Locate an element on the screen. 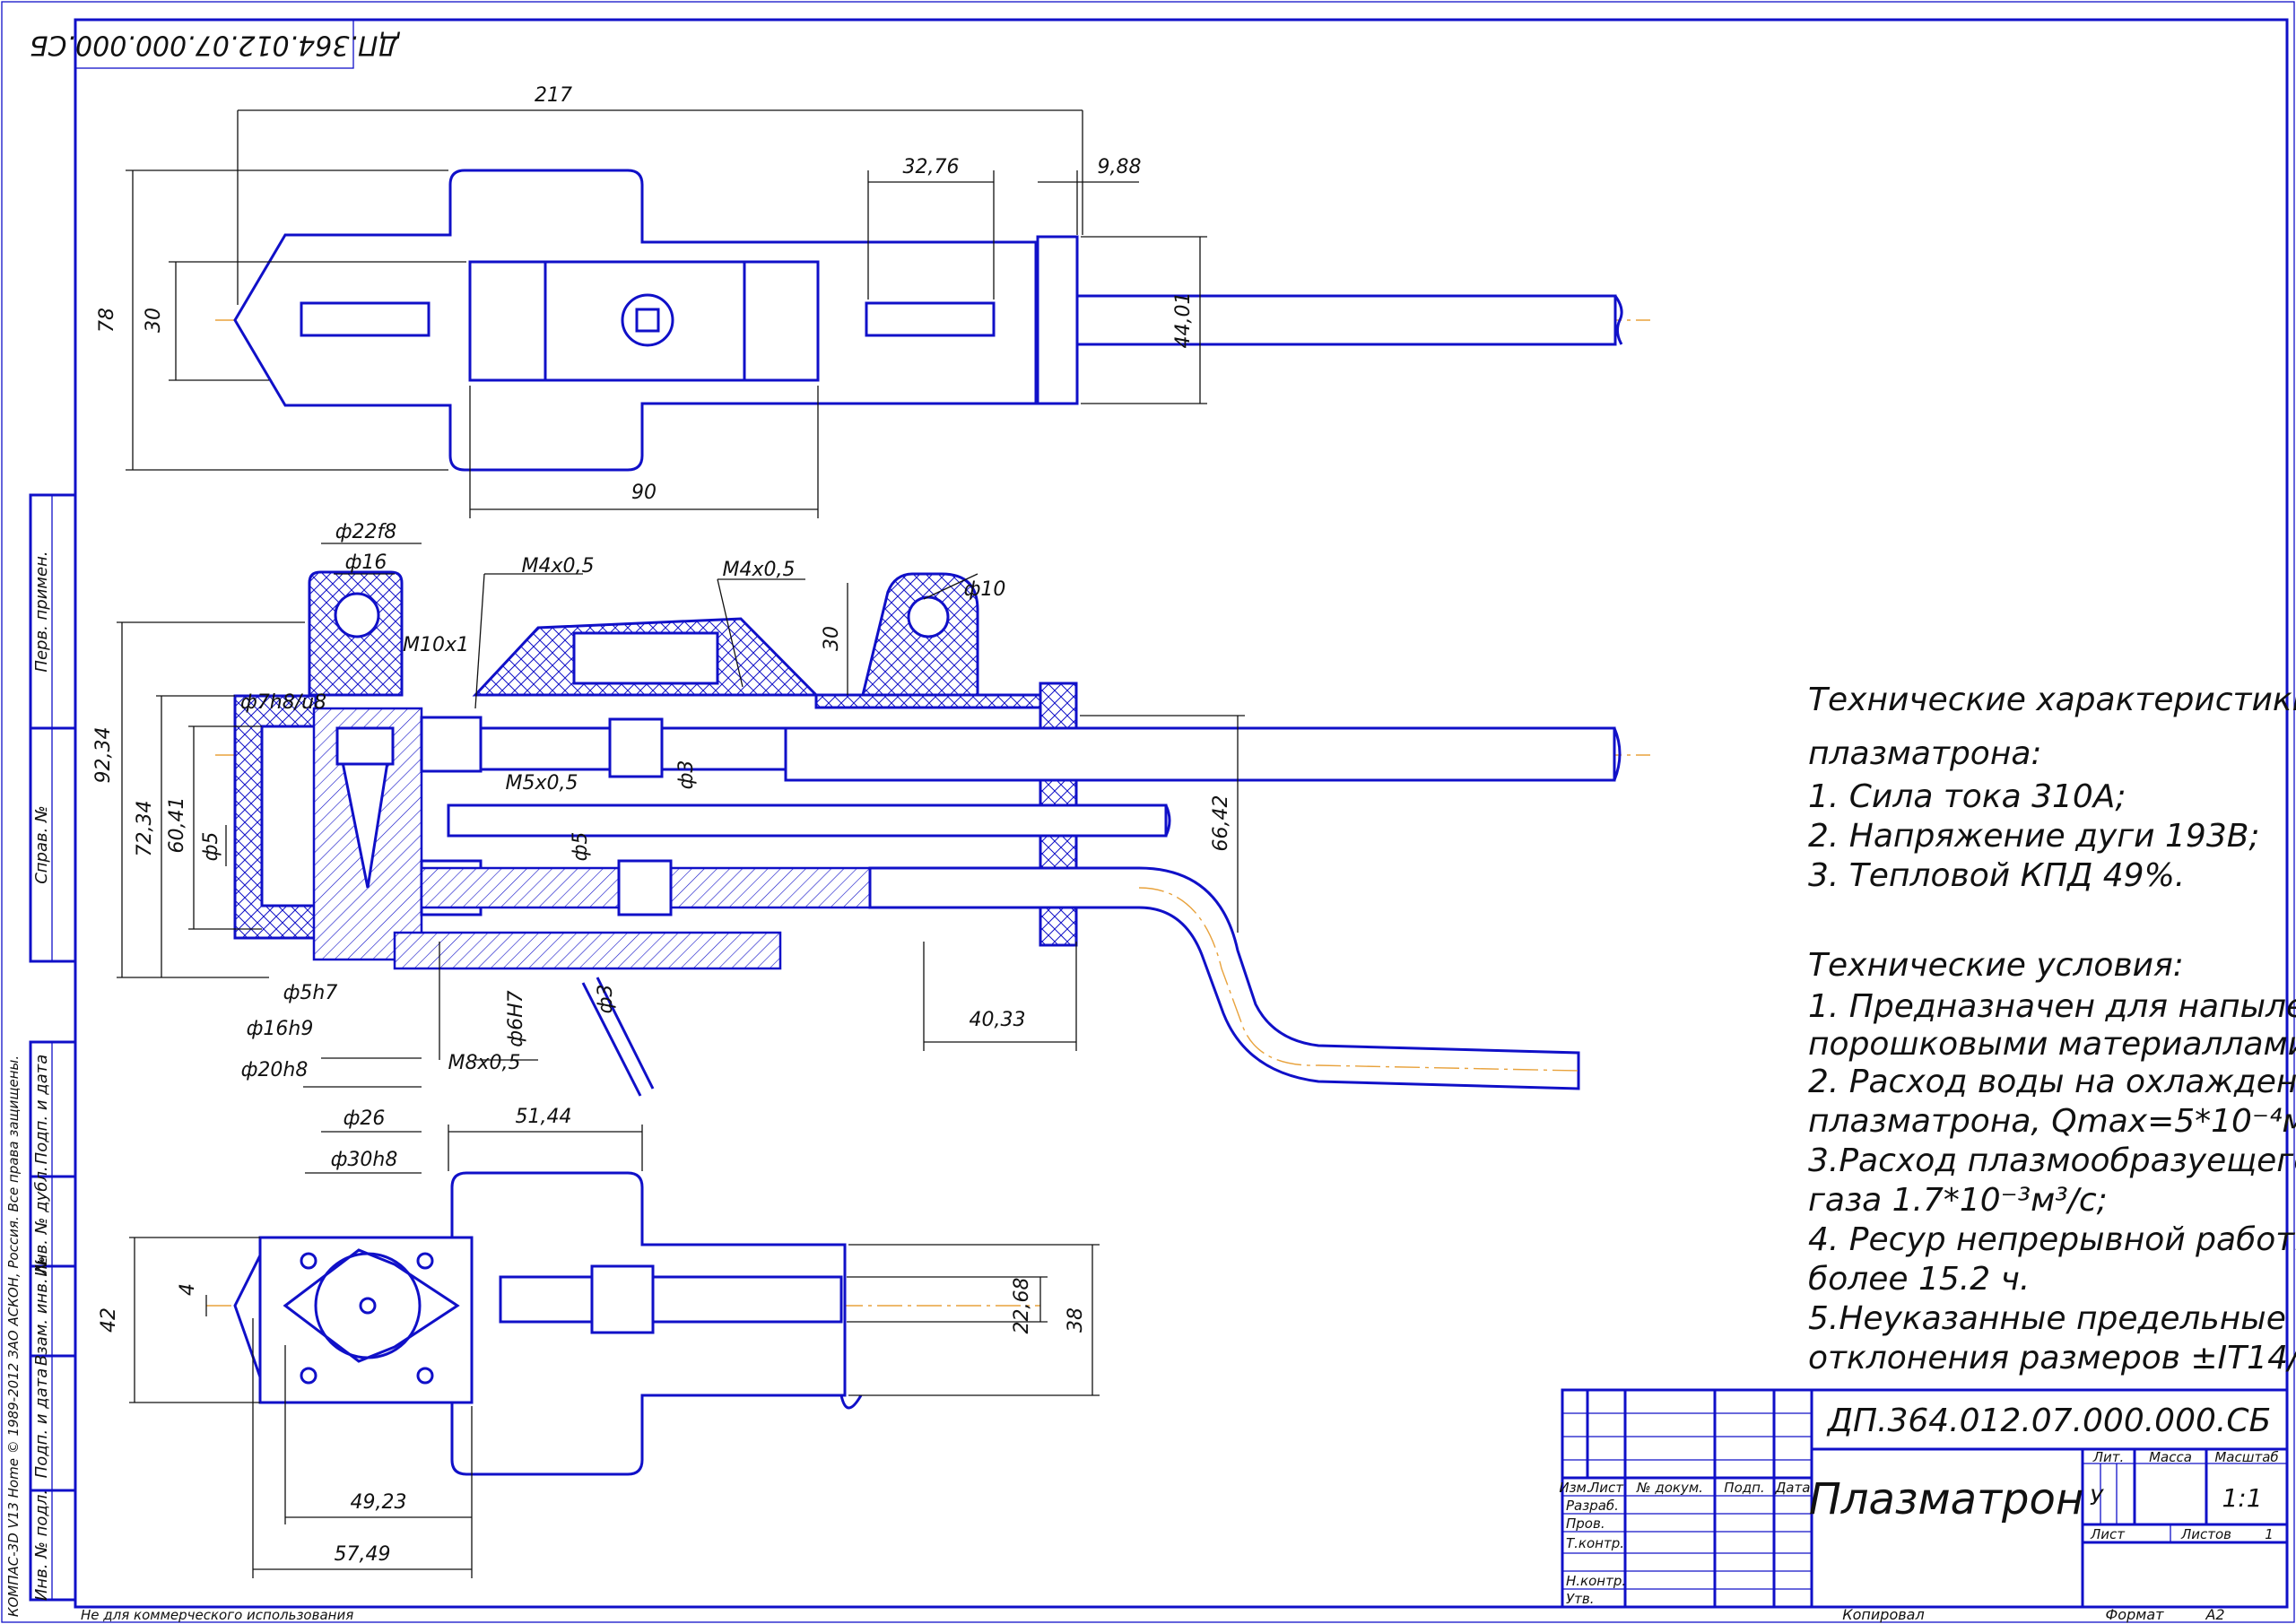 The width and height of the screenshot is (2296, 1624). dim-90: 90 is located at coordinates (644, 493).